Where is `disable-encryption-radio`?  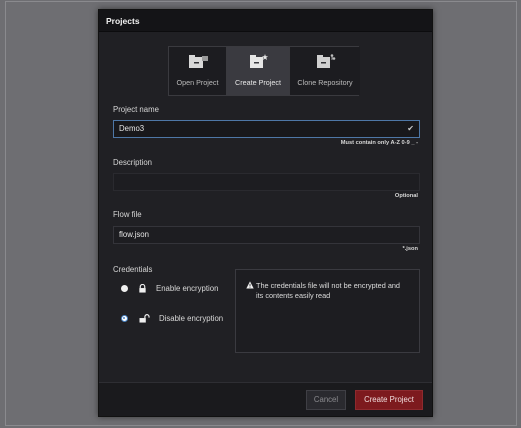
disable-encryption-radio is located at coordinates (124, 318).